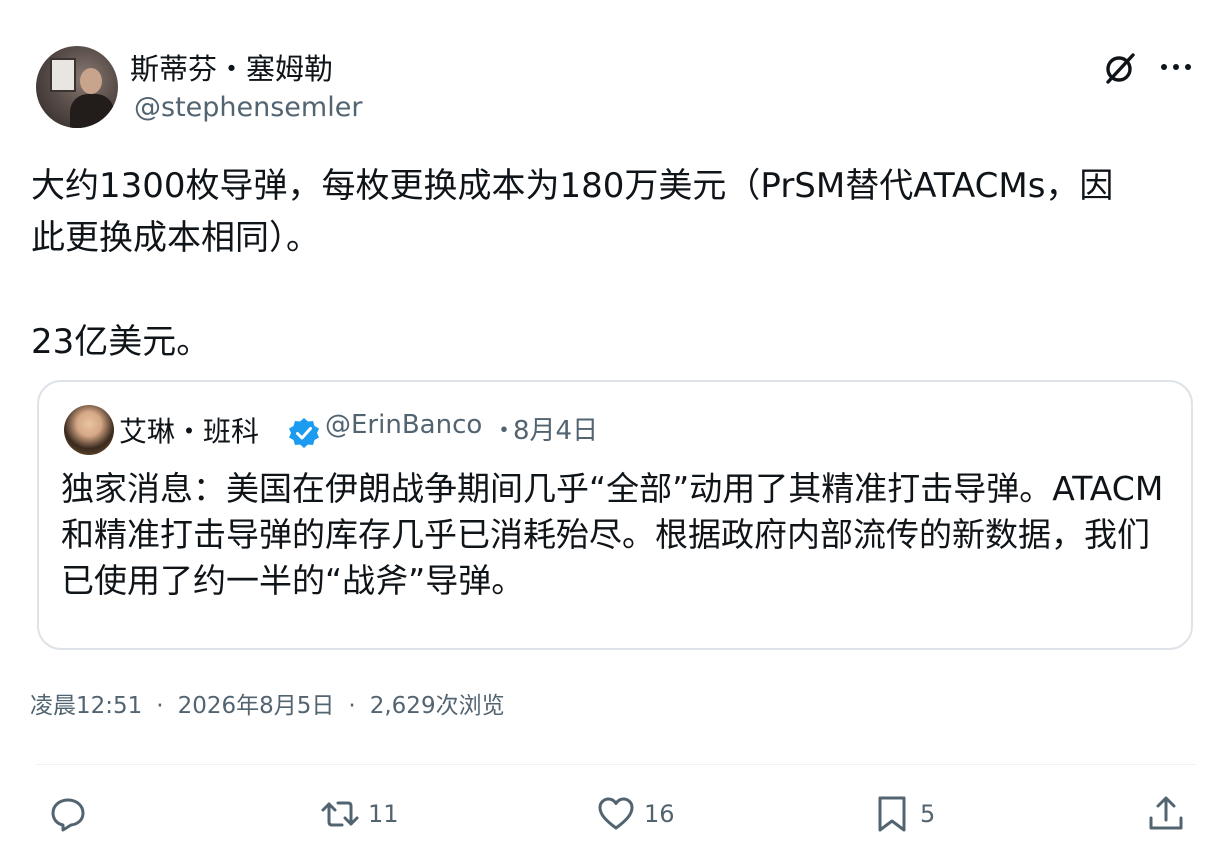 This screenshot has width=1216, height=850. I want to click on share-icon, so click(1166, 813).